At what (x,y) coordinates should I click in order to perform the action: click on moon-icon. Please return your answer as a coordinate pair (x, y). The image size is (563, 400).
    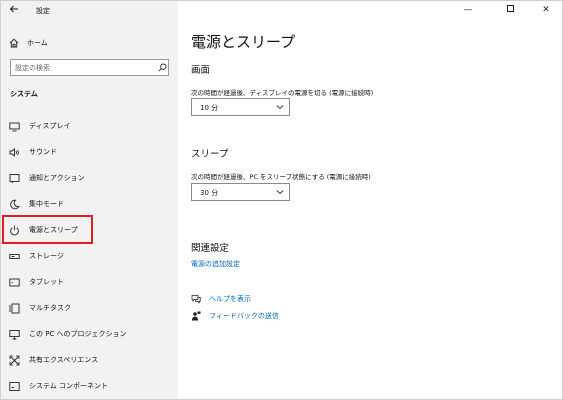
    Looking at the image, I should click on (15, 204).